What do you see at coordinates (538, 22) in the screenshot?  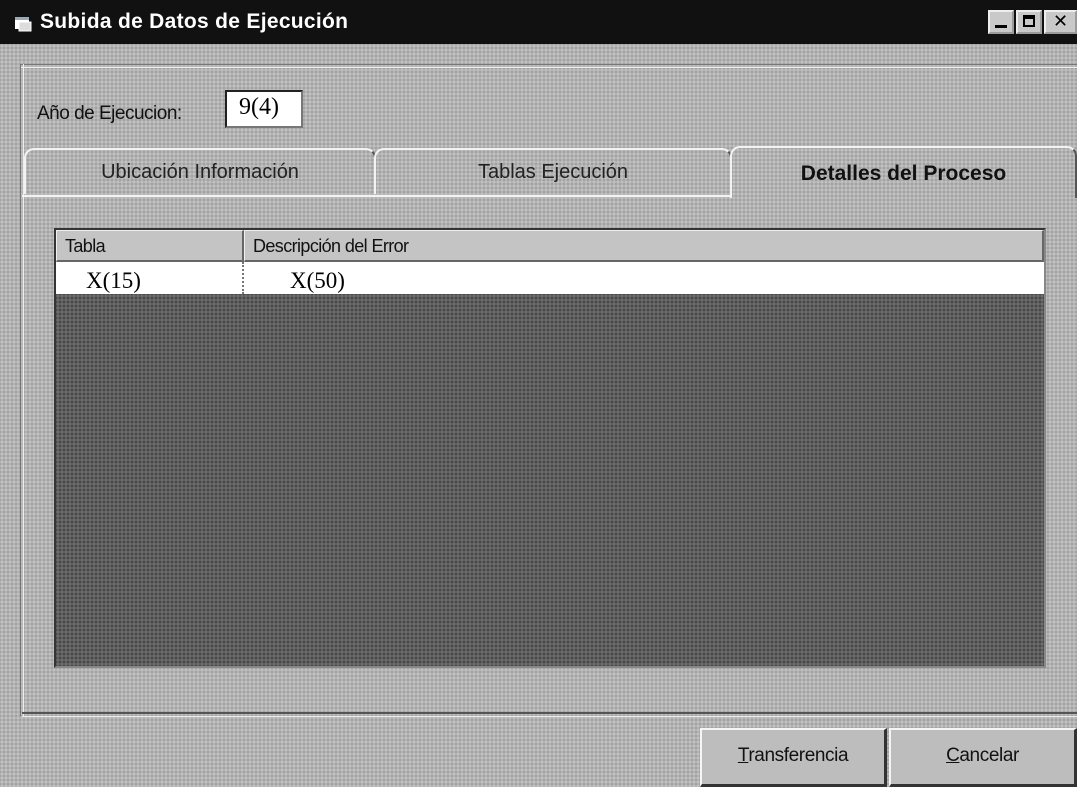 I see `title-bar: Subida de Datos de Ejecución ✕` at bounding box center [538, 22].